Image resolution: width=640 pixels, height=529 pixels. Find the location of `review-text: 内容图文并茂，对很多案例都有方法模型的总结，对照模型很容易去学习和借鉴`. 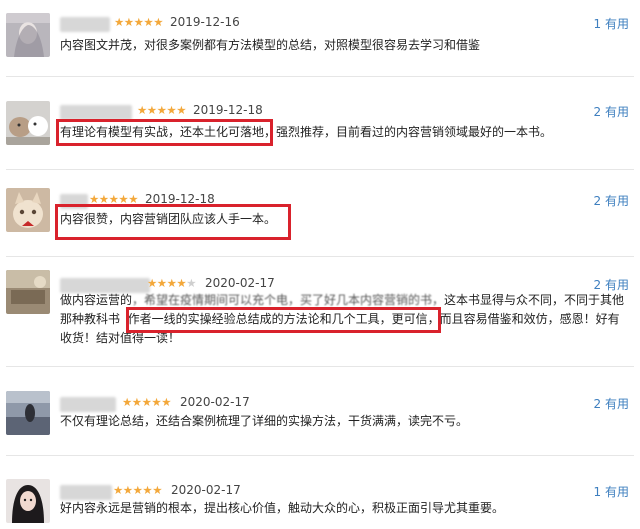

review-text: 内容图文并茂，对很多案例都有方法模型的总结，对照模型很容易去学习和借鉴 is located at coordinates (270, 45).